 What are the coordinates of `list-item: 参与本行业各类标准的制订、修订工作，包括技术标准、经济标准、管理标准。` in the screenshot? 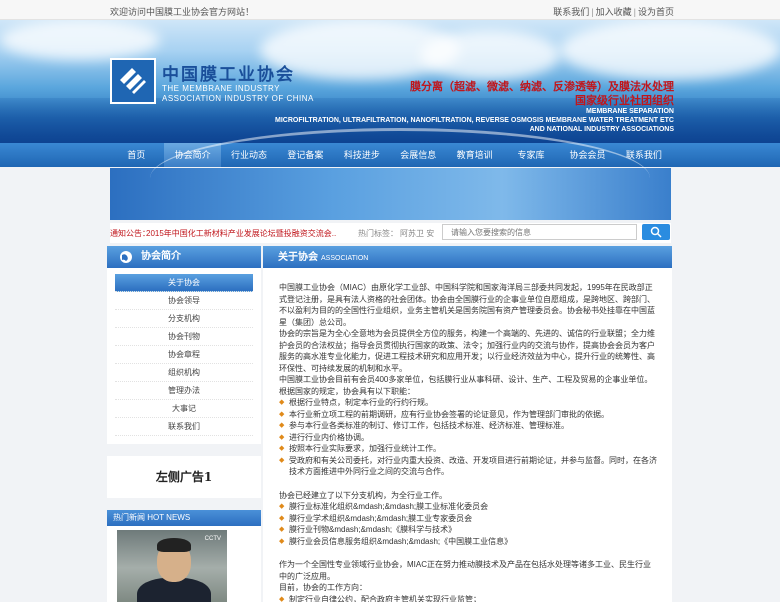 It's located at (468, 426).